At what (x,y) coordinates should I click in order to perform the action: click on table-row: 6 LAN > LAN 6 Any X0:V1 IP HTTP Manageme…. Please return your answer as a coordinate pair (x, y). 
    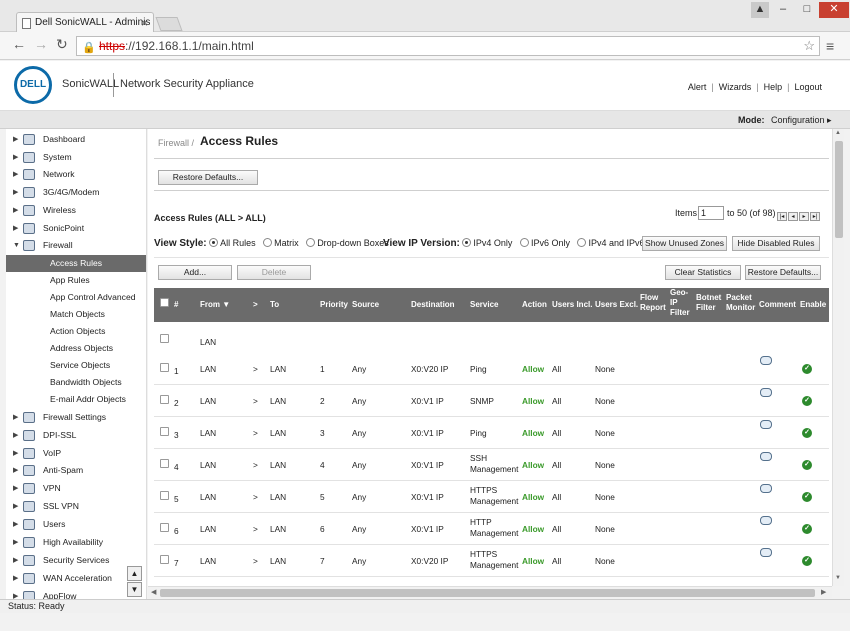
    Looking at the image, I should click on (491, 529).